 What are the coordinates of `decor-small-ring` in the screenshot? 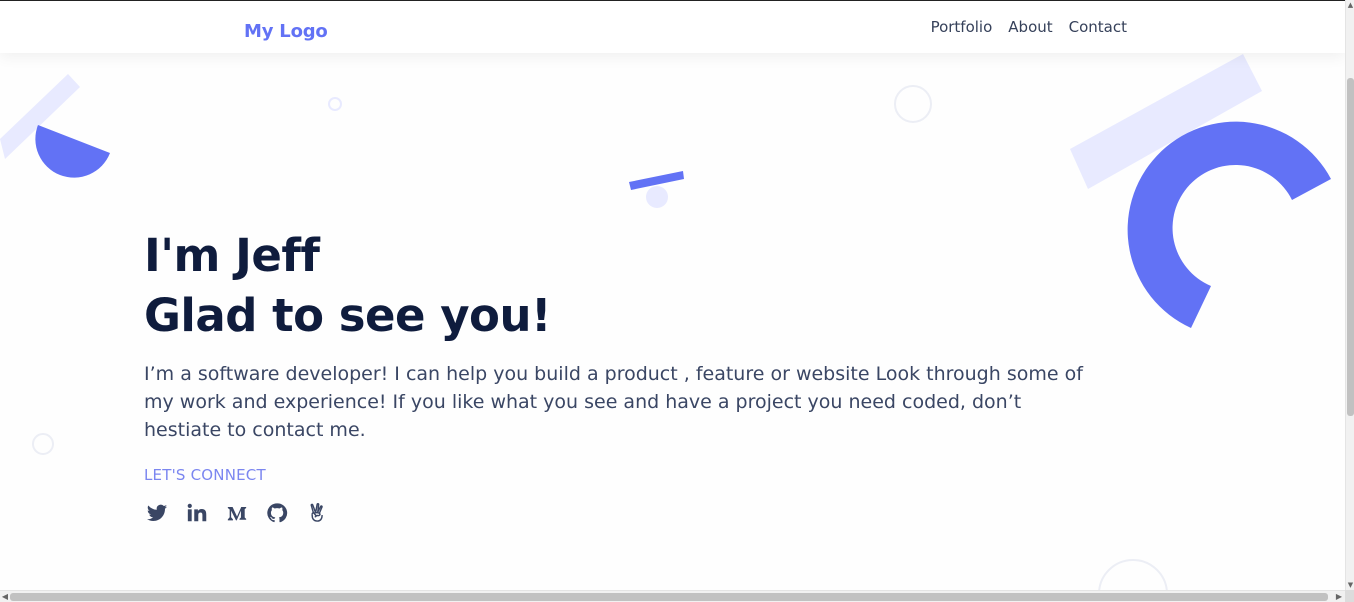 It's located at (335, 104).